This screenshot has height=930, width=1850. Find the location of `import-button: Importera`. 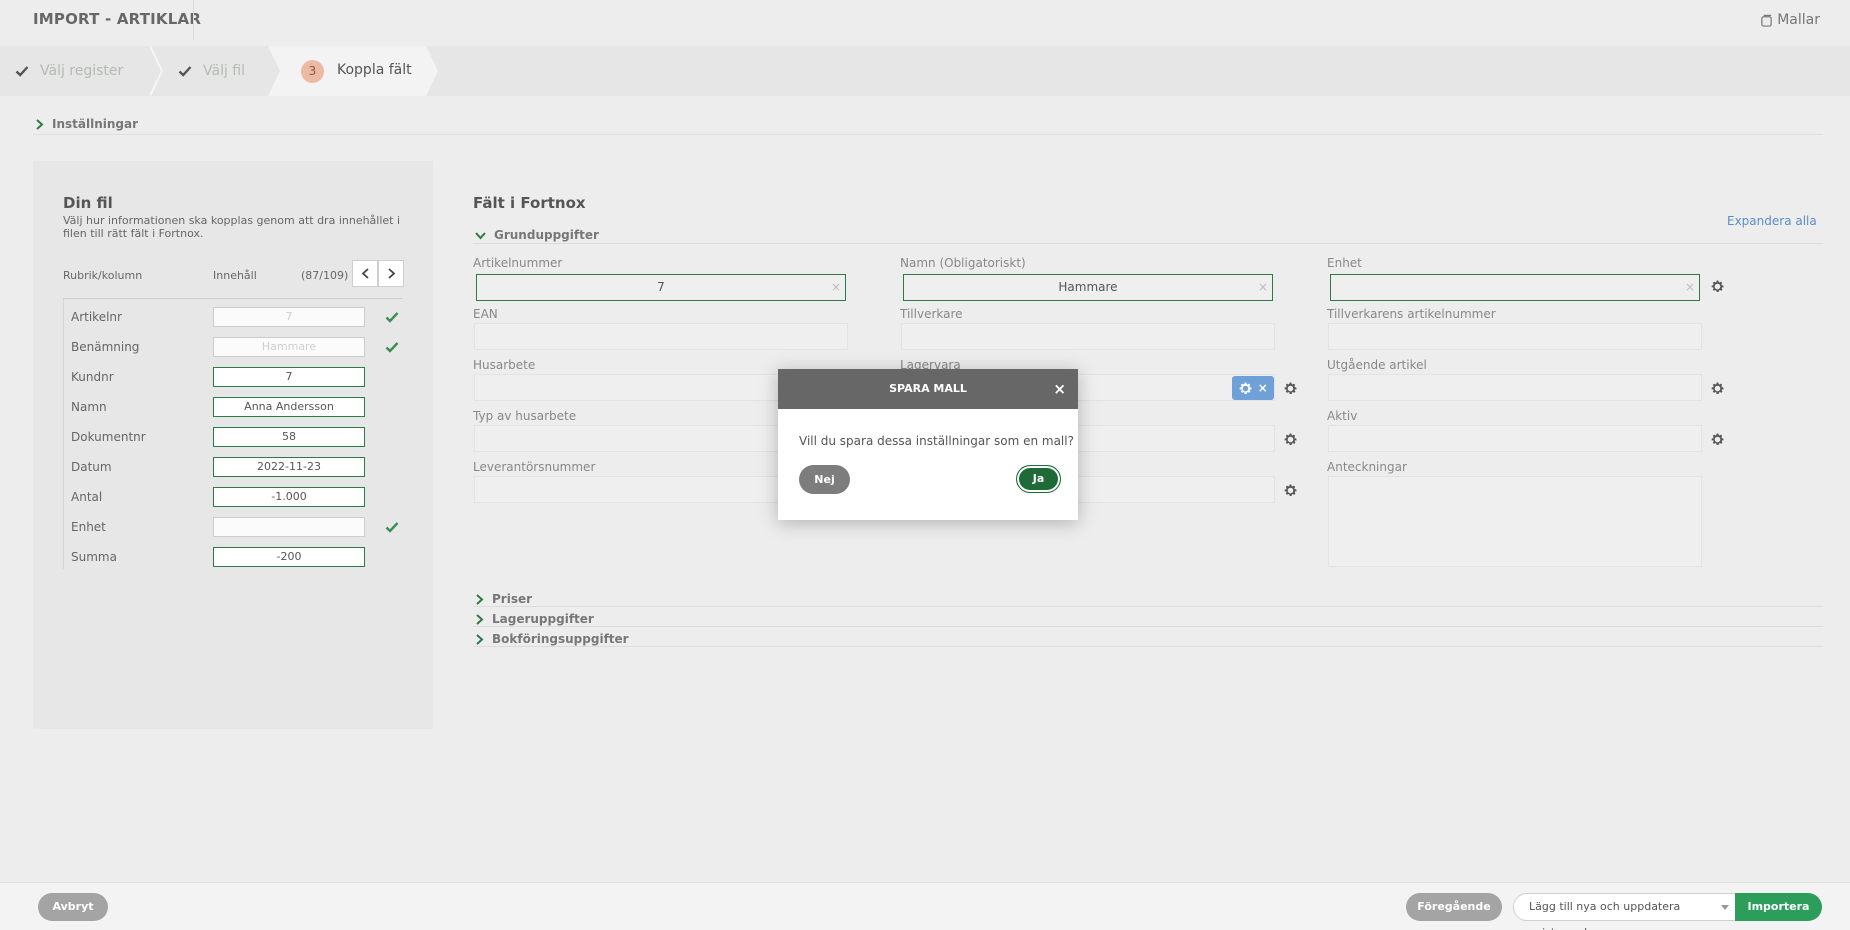

import-button: Importera is located at coordinates (1778, 907).